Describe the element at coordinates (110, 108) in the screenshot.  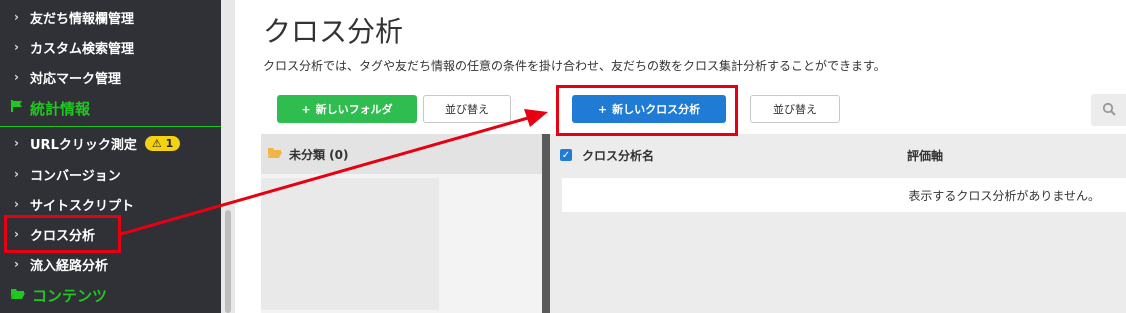
I see `sidebar-section-stats: 統計情報` at that location.